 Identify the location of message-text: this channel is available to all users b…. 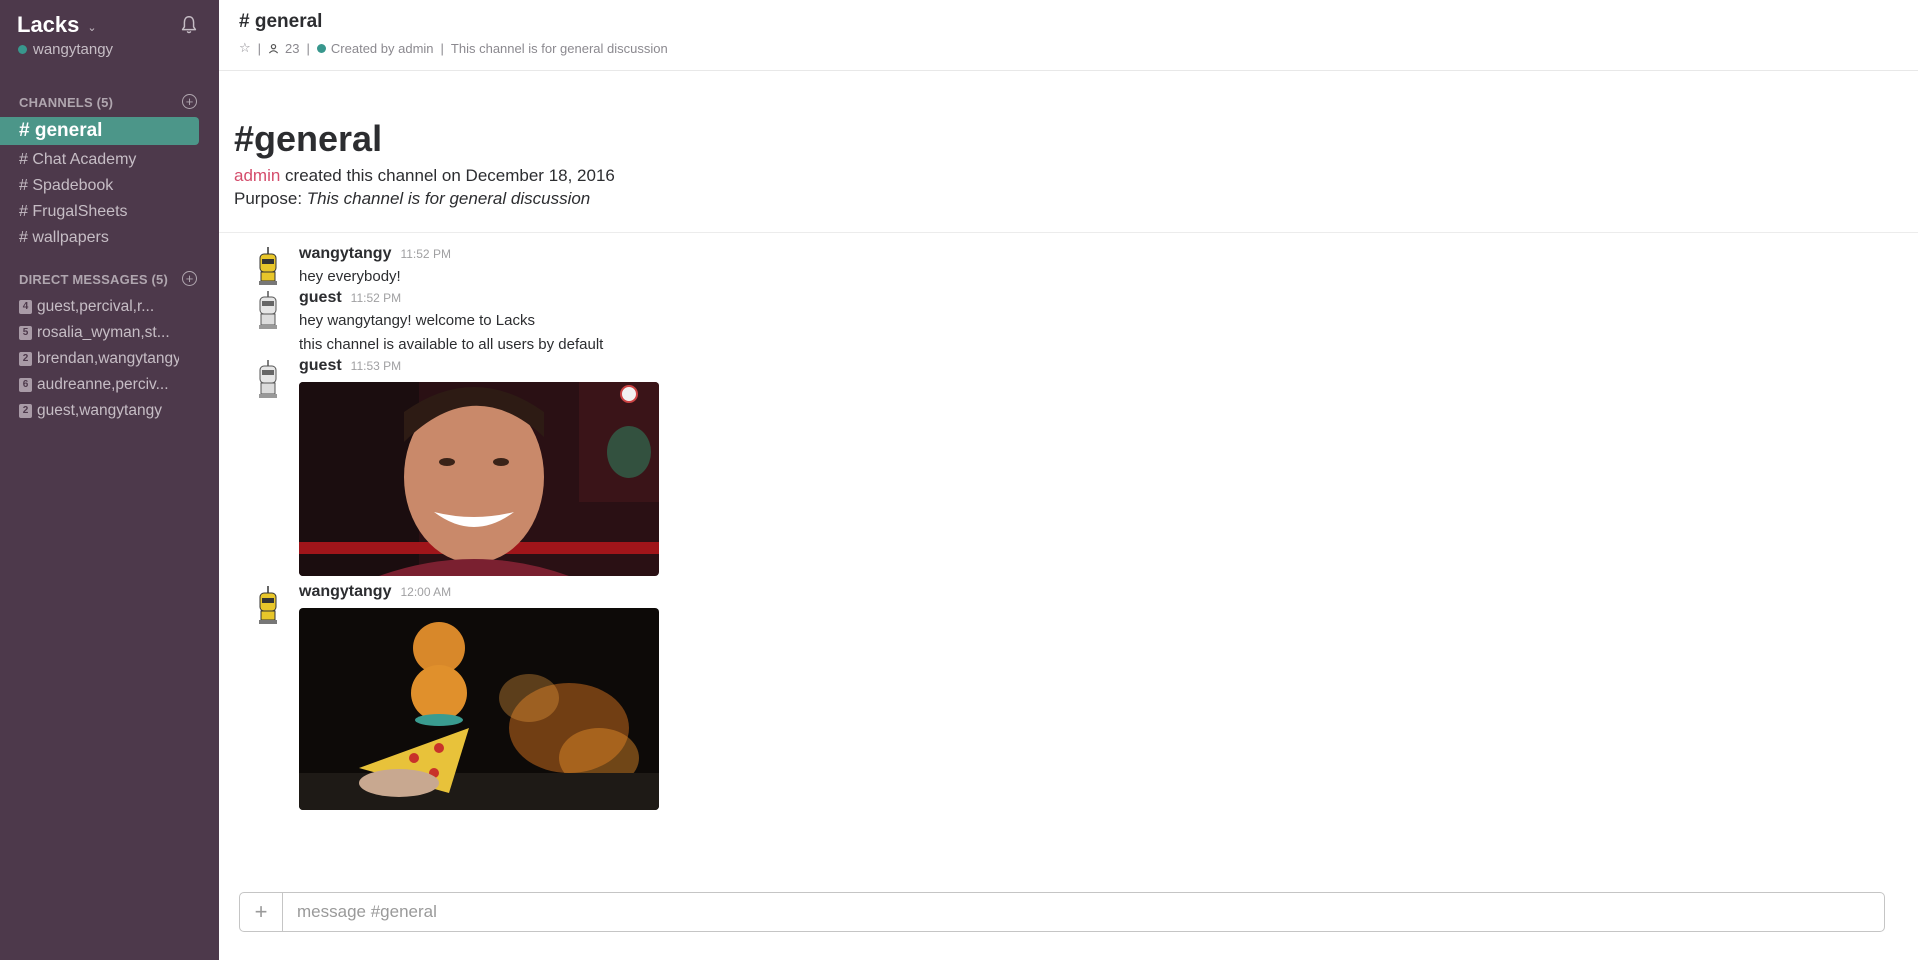
(451, 344).